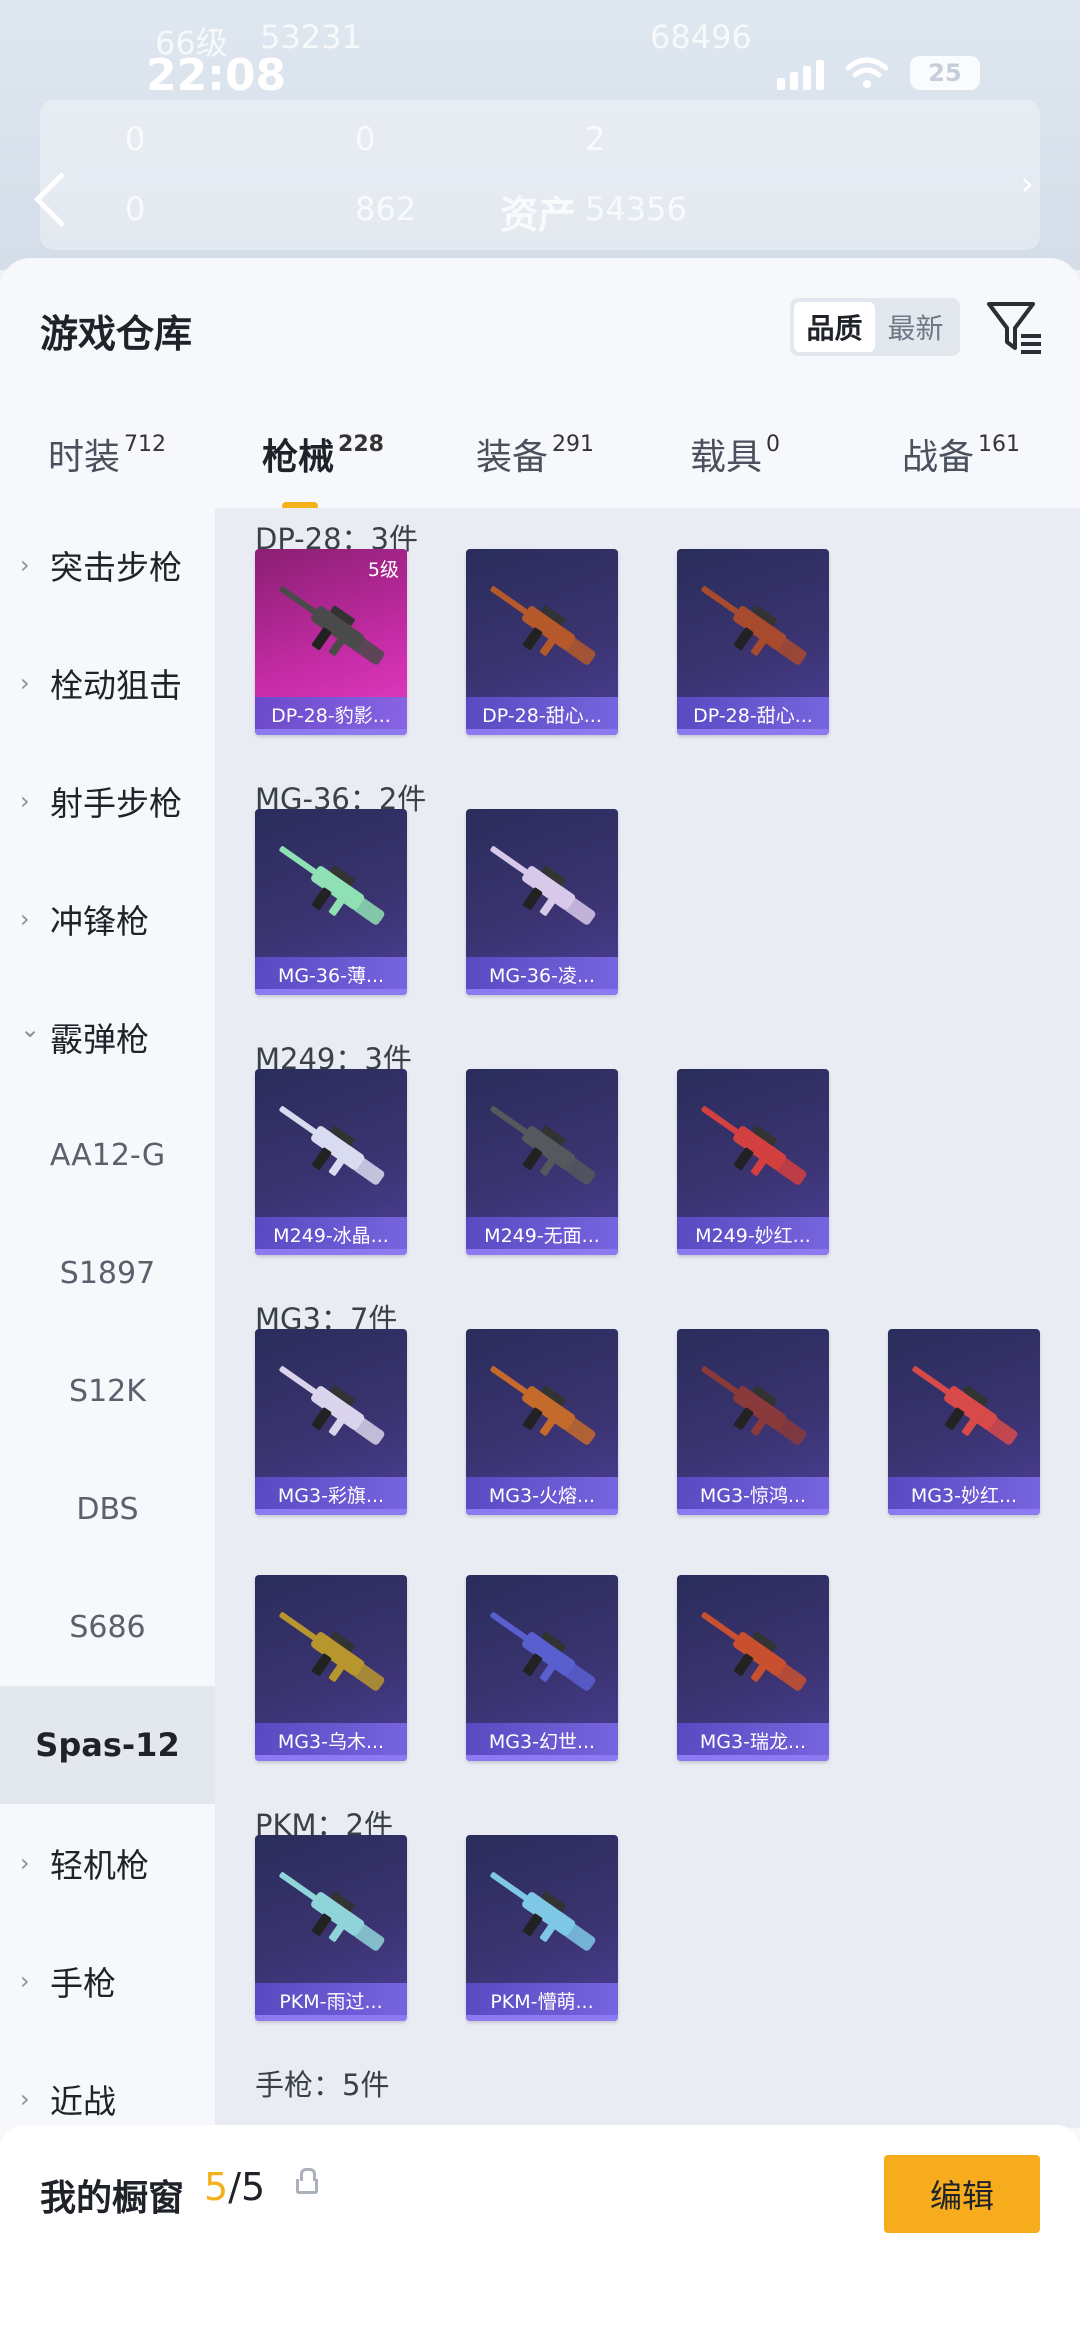 Image resolution: width=1080 pixels, height=2347 pixels. I want to click on sidebar-item: › 栓动狙击, so click(107, 683).